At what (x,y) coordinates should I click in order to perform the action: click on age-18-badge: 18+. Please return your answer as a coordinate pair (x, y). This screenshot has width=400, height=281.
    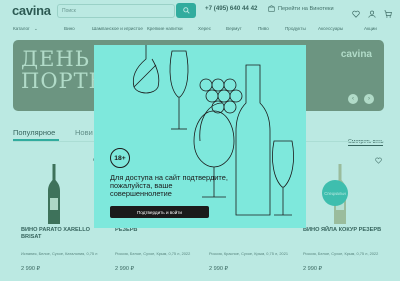
    Looking at the image, I should click on (120, 158).